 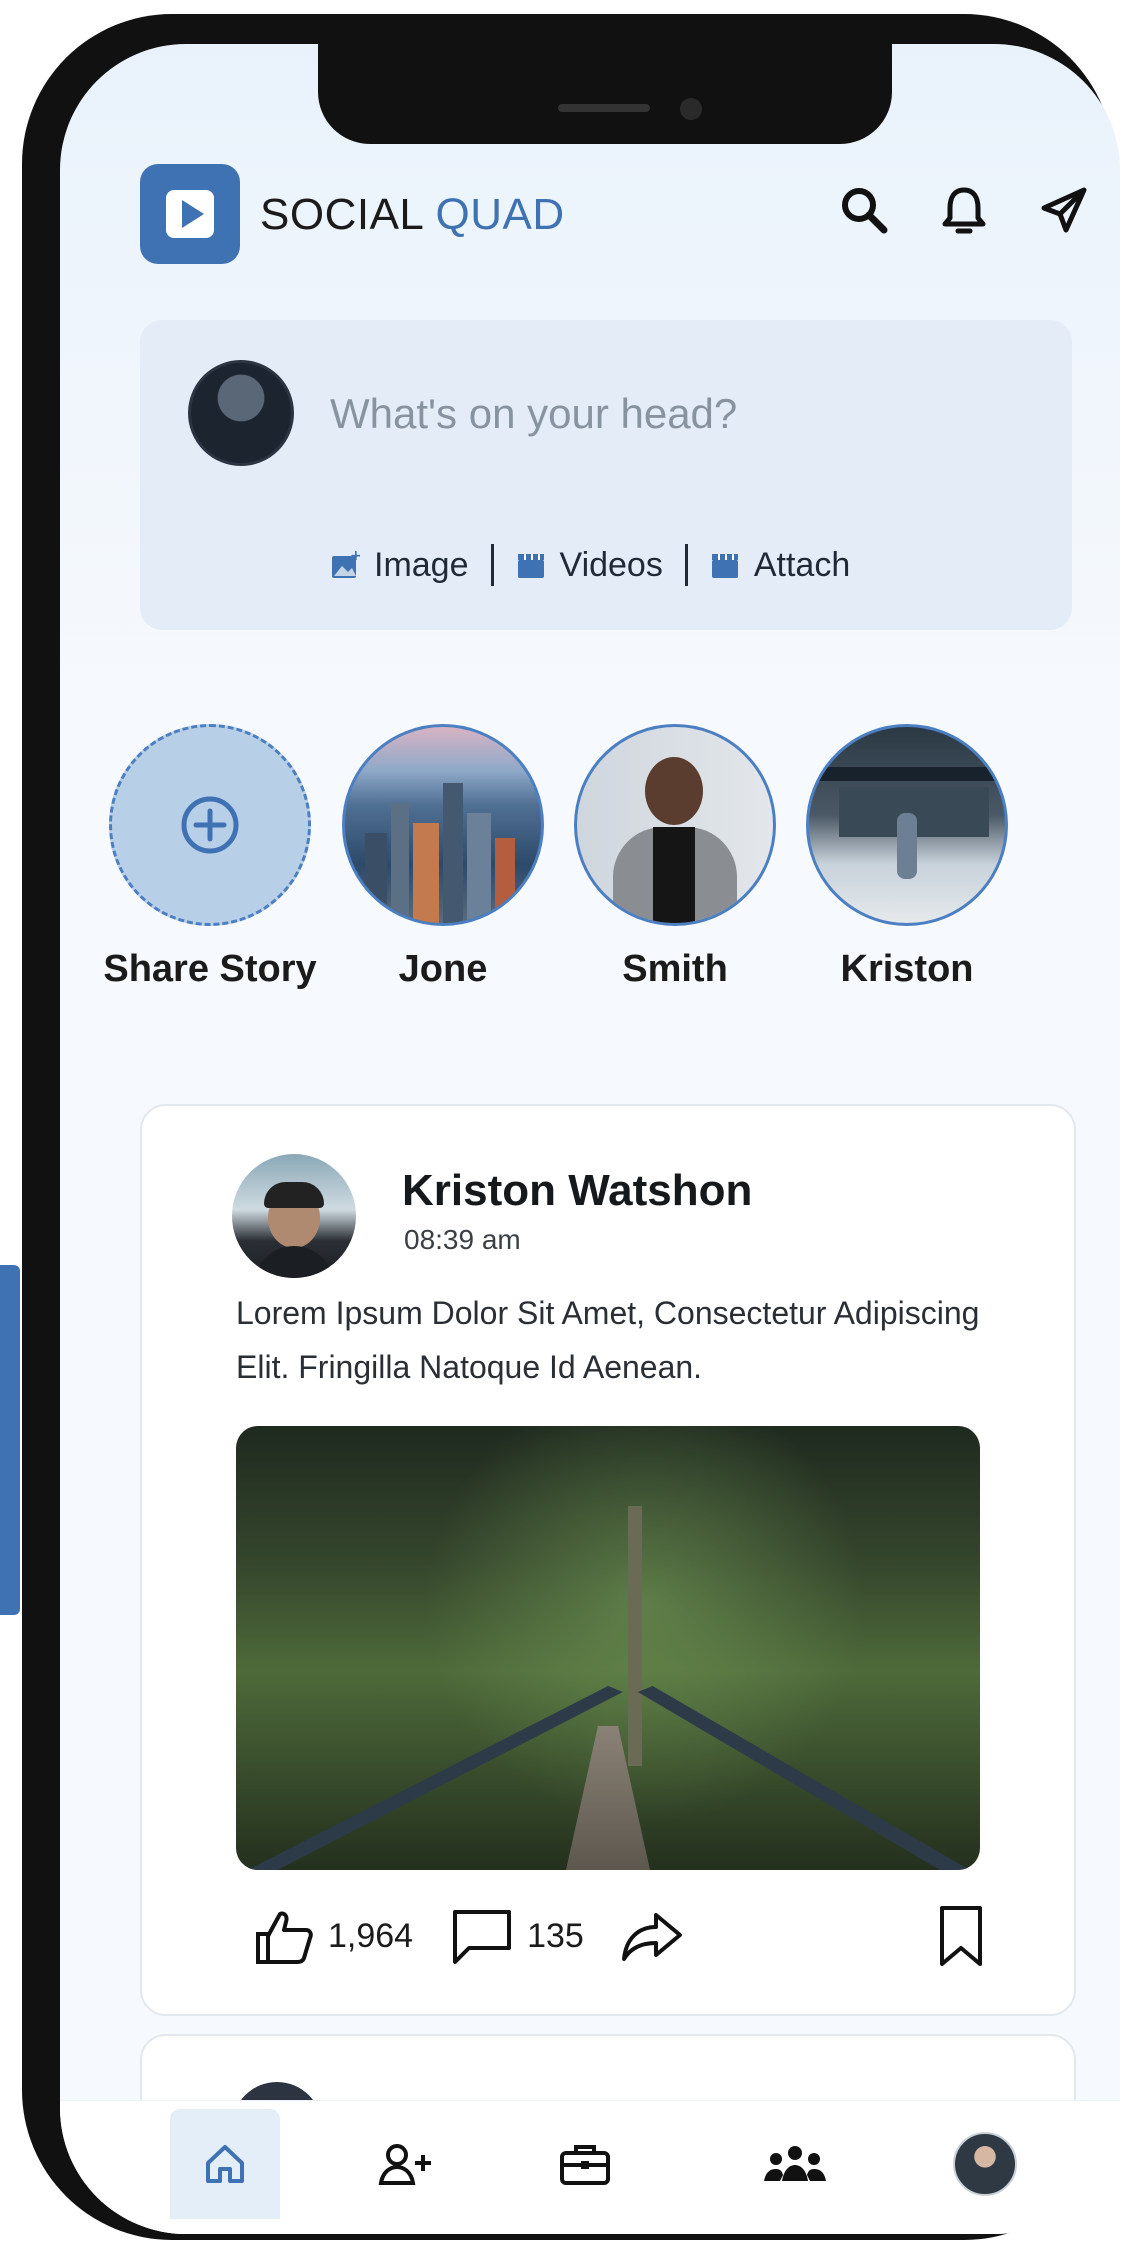 I want to click on front-camera, so click(x=691, y=109).